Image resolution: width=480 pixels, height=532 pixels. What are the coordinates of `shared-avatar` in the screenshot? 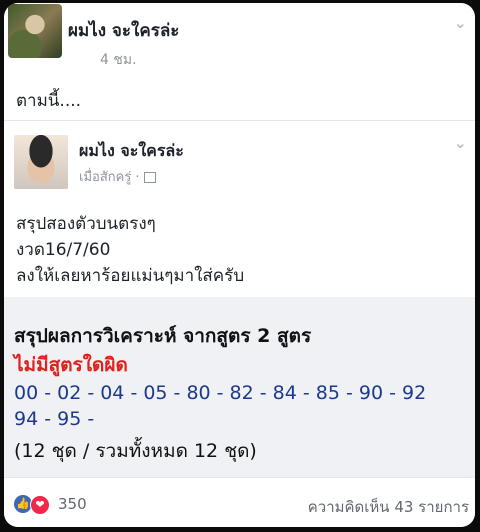 It's located at (41, 162).